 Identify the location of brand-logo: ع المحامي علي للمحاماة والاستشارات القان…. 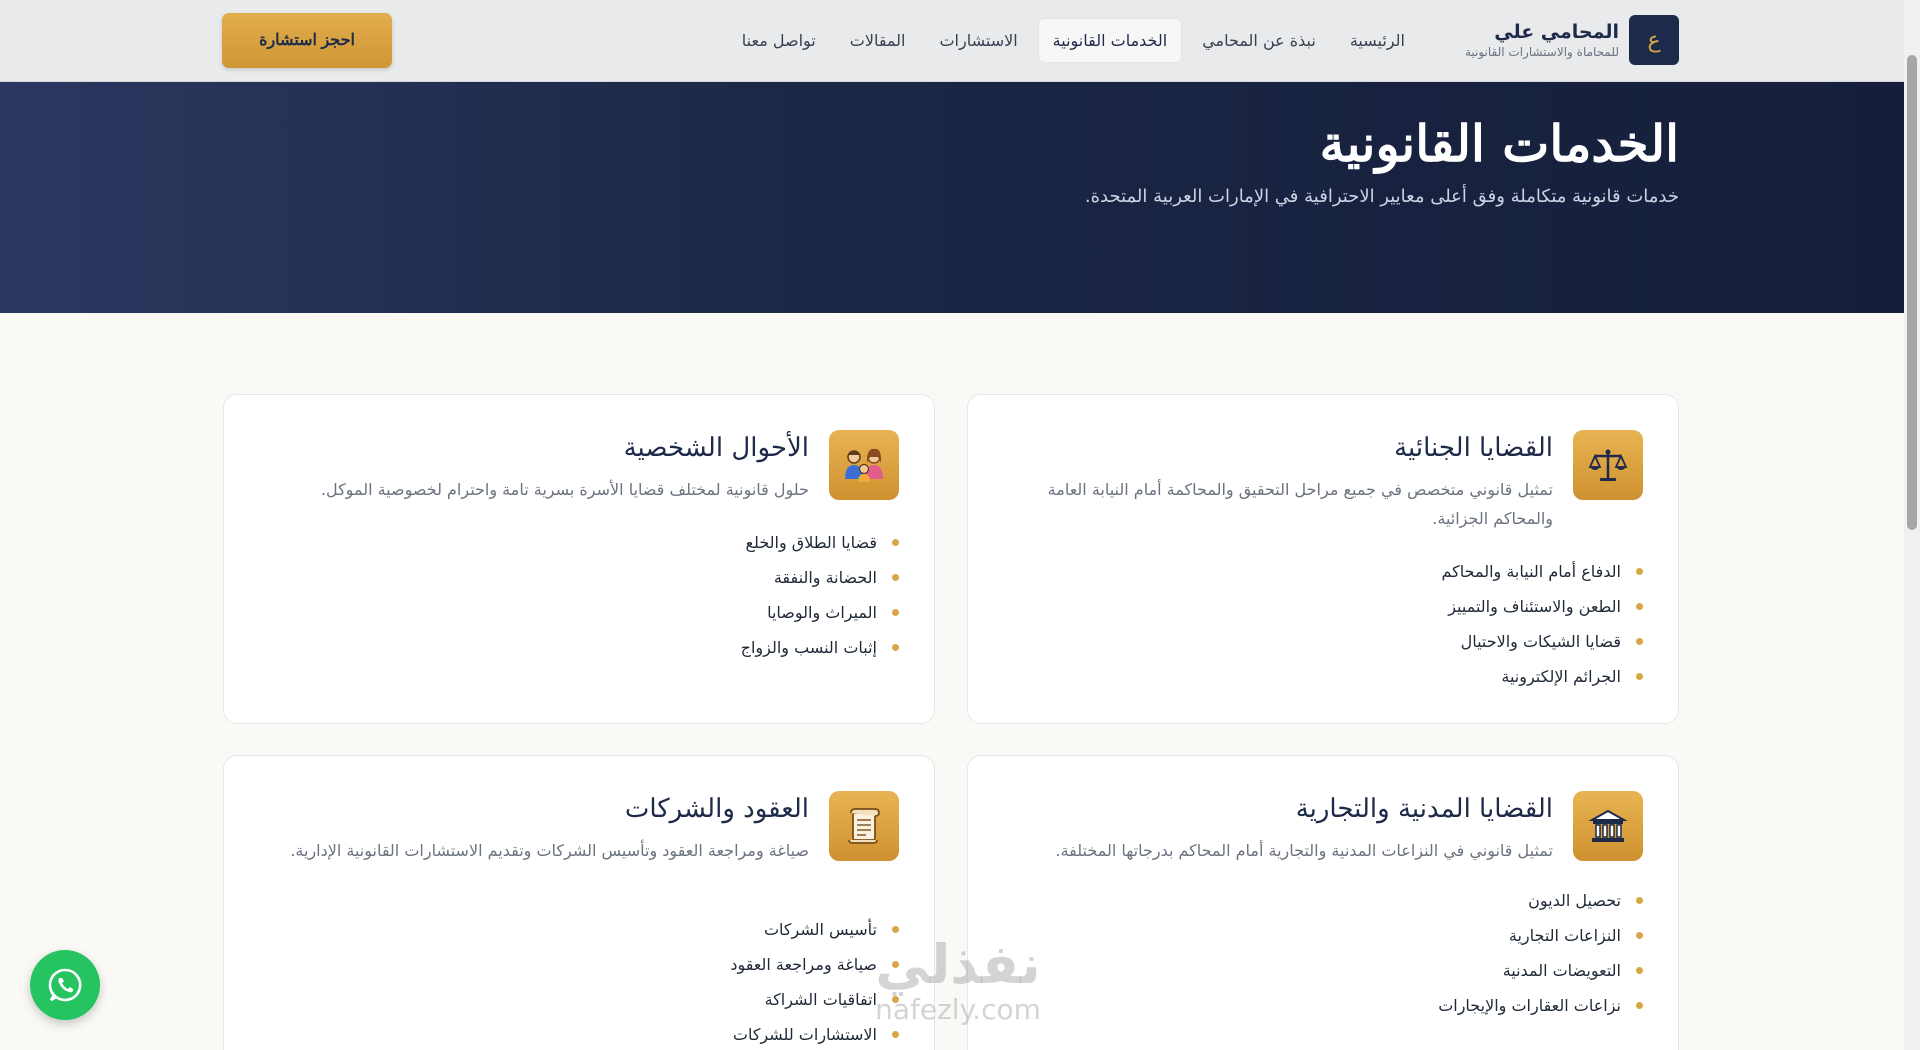
(1572, 40).